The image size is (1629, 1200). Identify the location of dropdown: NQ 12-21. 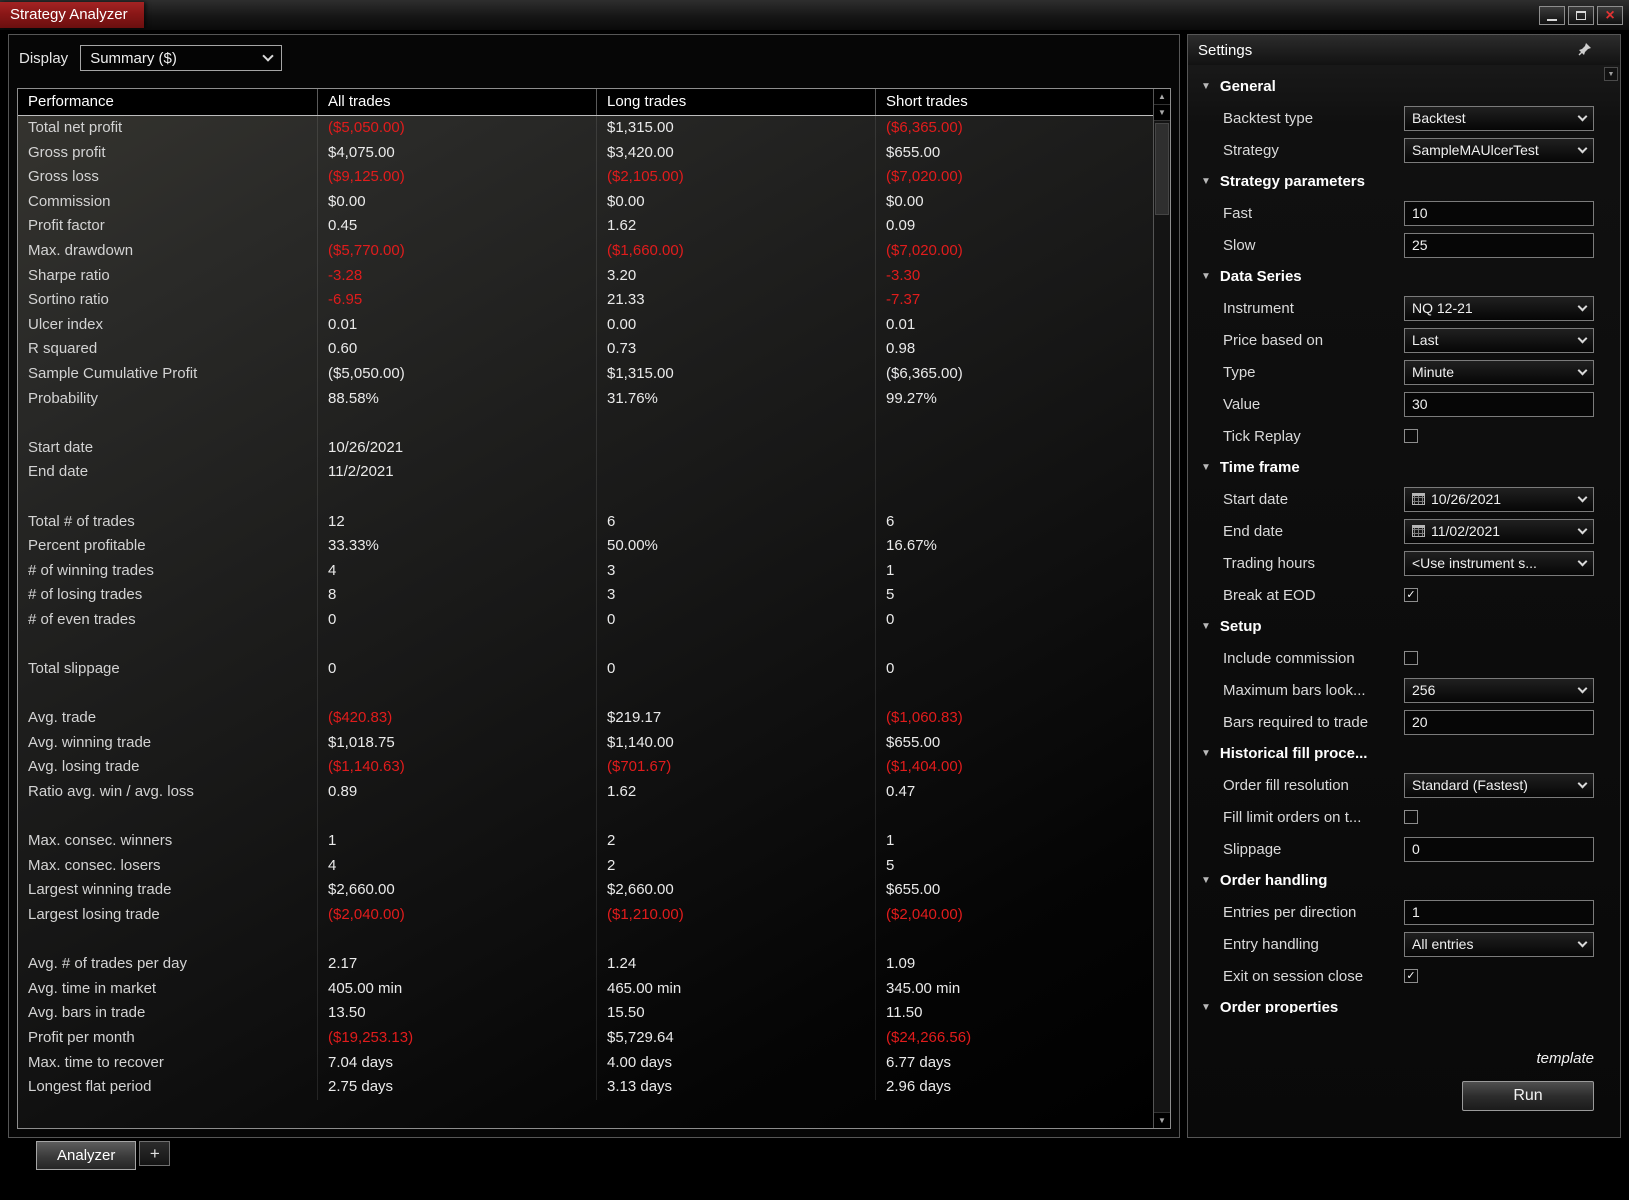
(1499, 308).